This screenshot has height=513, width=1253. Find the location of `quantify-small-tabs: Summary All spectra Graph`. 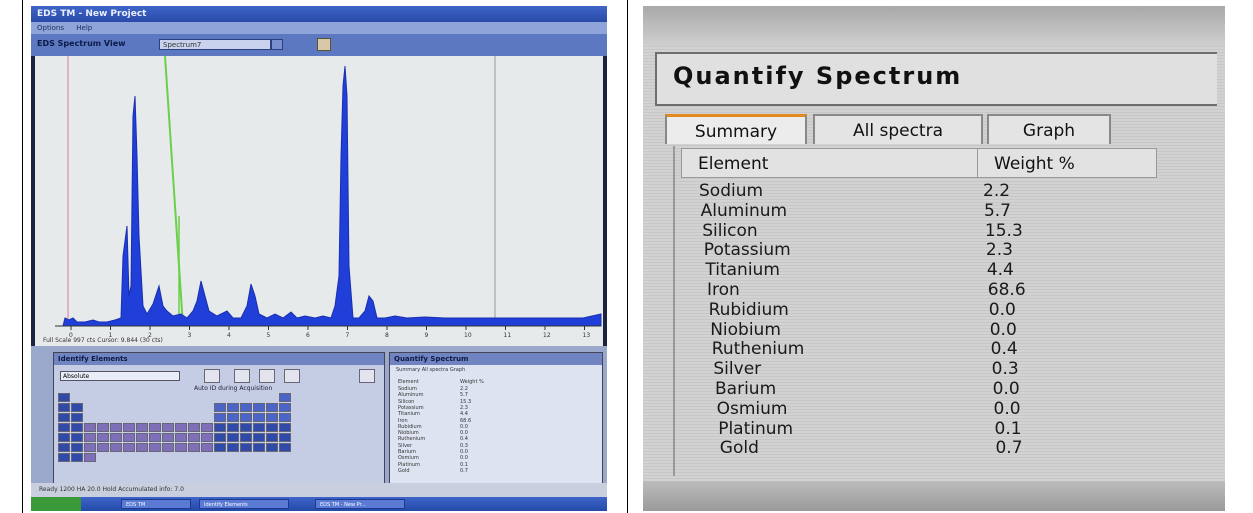

quantify-small-tabs: Summary All spectra Graph is located at coordinates (496, 370).